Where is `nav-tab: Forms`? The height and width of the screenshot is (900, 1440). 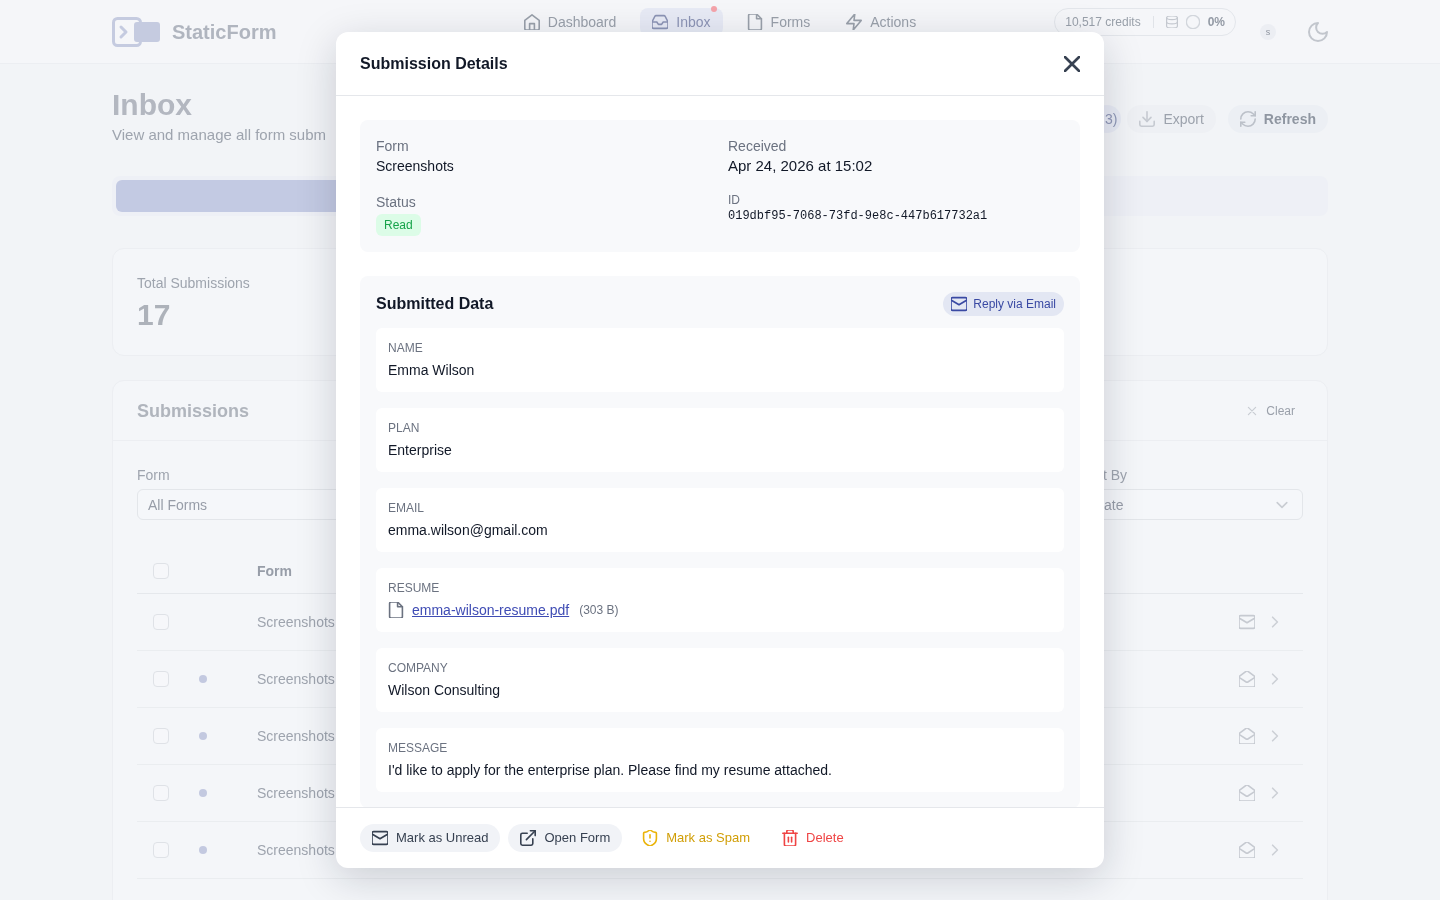 nav-tab: Forms is located at coordinates (778, 22).